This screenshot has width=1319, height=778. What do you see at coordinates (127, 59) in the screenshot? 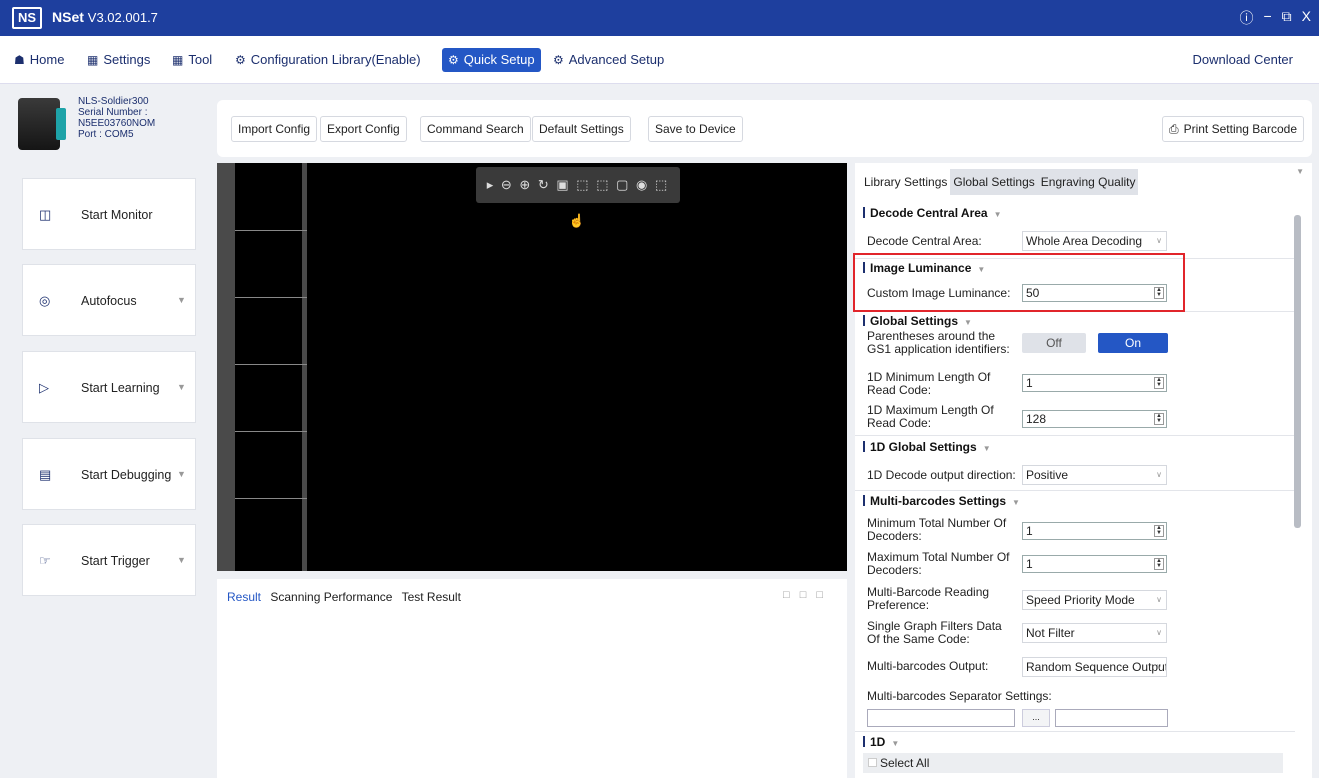
I see `menu-settings-label: Settings` at bounding box center [127, 59].